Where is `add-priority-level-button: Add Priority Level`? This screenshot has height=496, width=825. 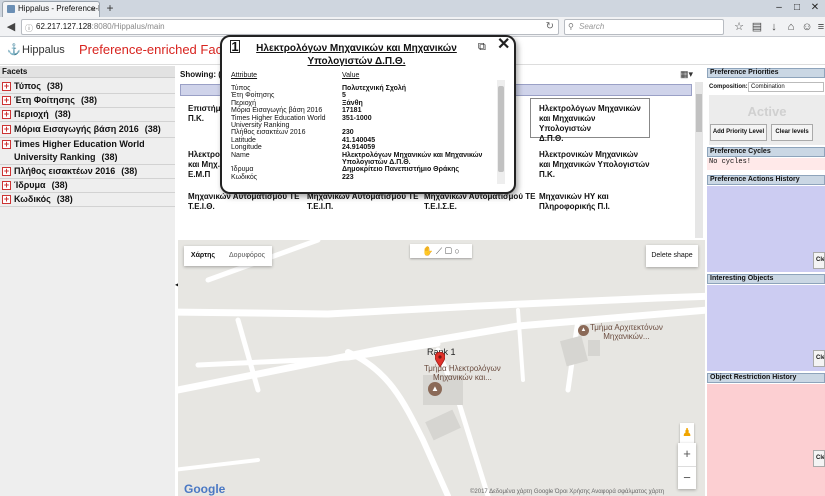 add-priority-level-button: Add Priority Level is located at coordinates (738, 132).